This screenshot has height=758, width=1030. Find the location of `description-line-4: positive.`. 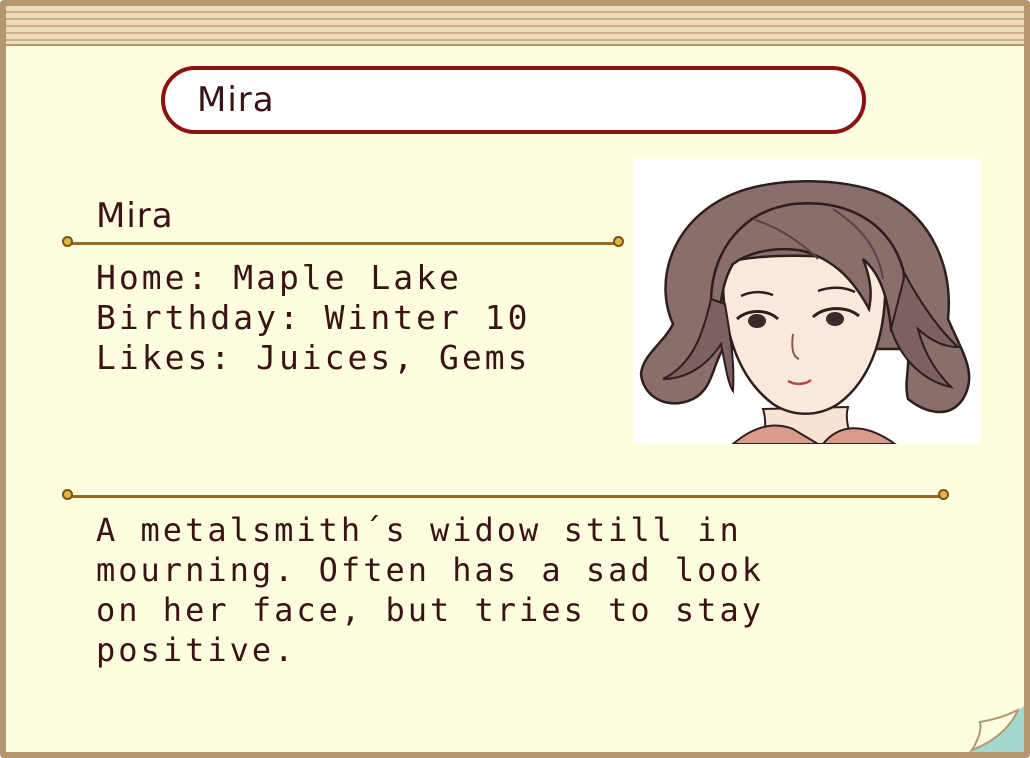

description-line-4: positive. is located at coordinates (196, 650).